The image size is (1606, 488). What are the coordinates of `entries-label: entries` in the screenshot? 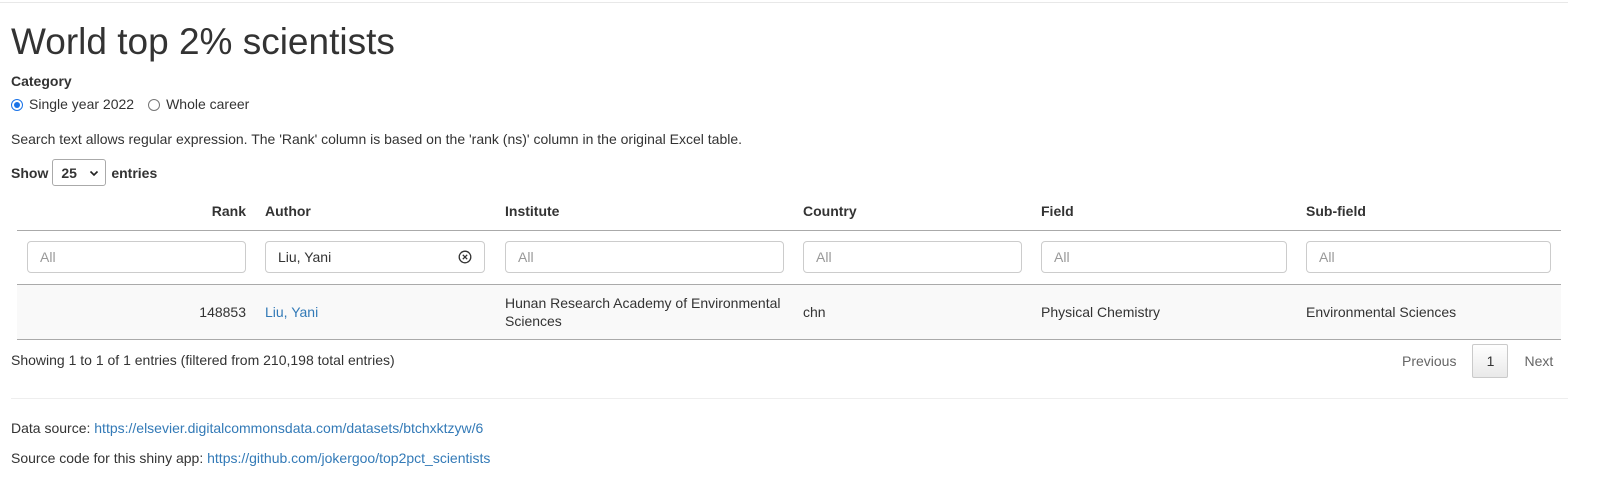 It's located at (134, 172).